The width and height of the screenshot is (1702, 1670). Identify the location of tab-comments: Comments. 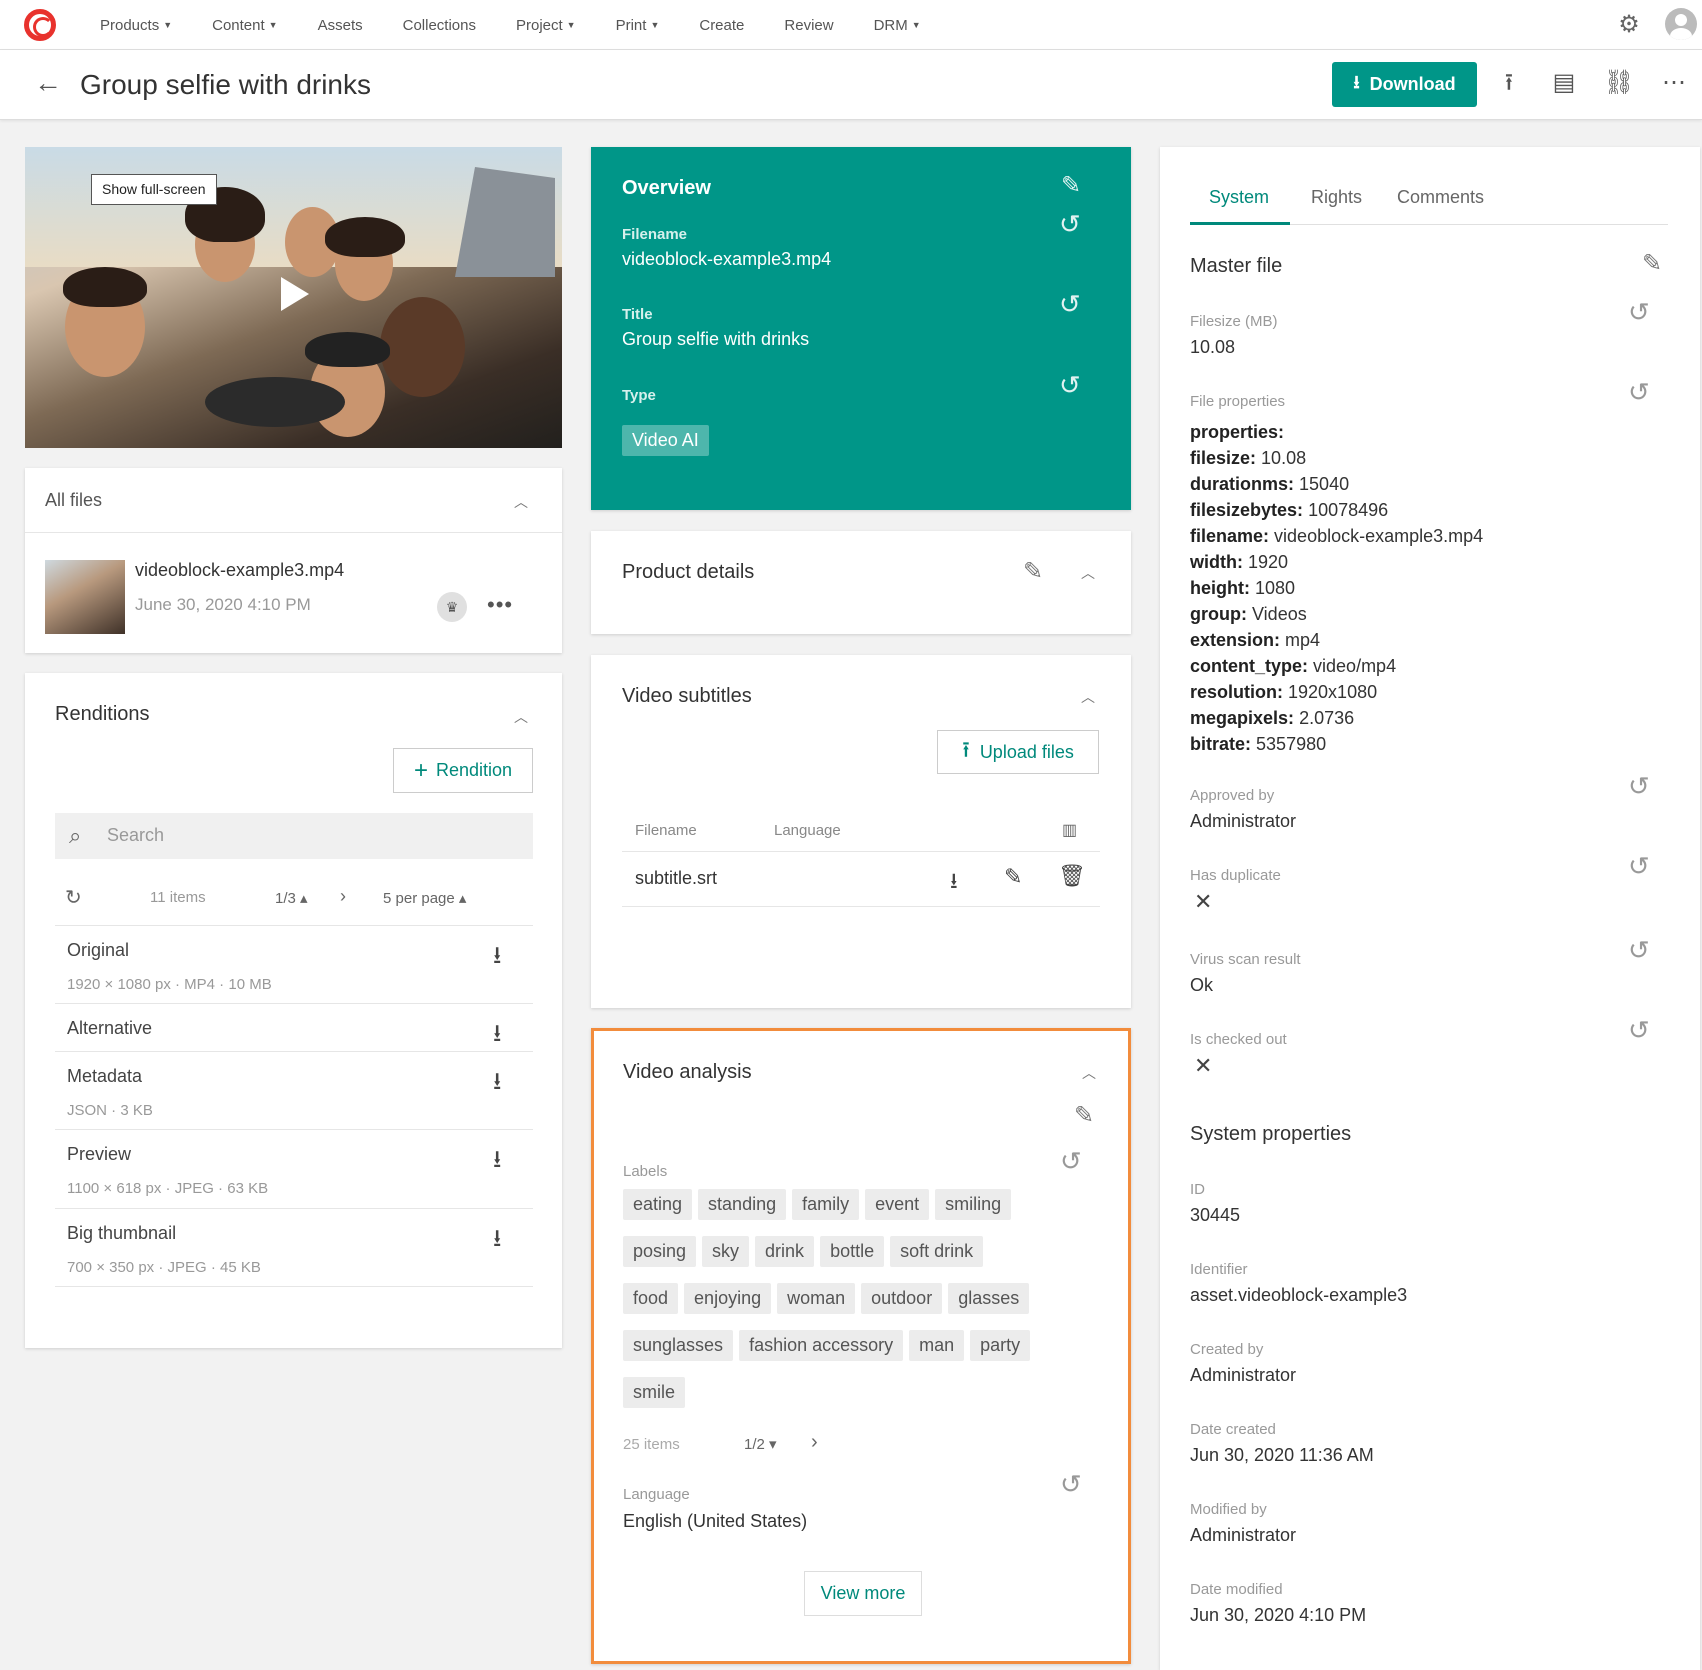
(1440, 197).